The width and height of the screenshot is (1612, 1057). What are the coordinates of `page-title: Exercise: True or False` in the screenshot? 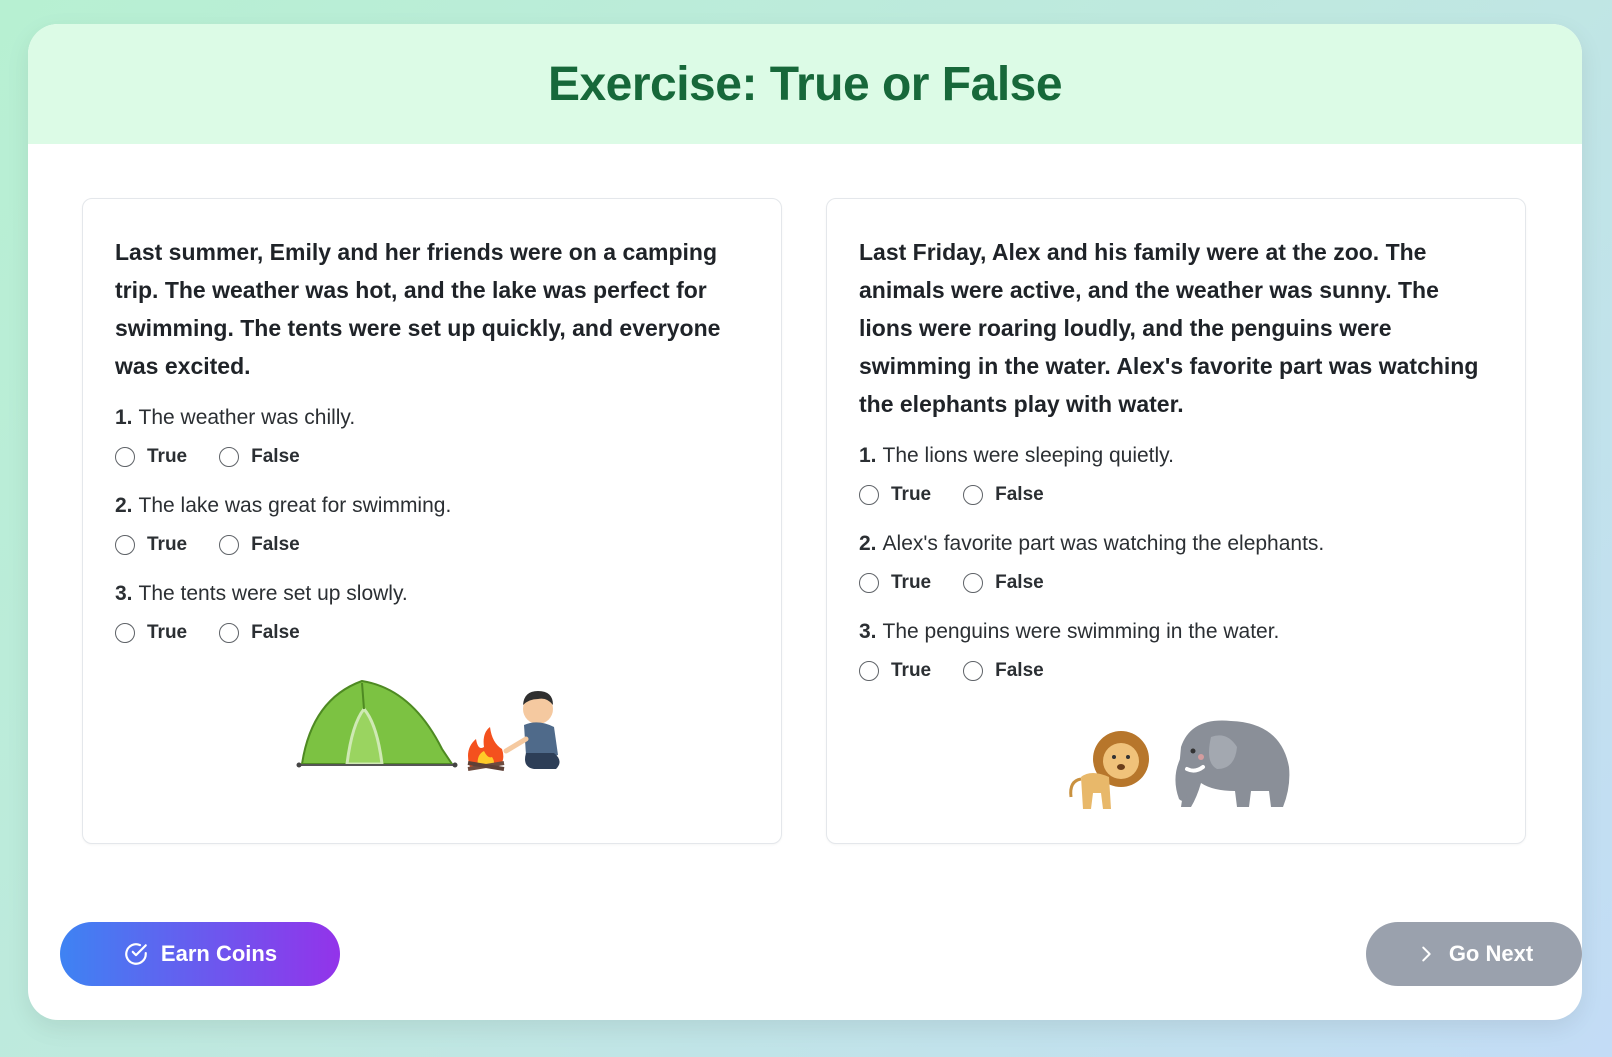 It's located at (805, 84).